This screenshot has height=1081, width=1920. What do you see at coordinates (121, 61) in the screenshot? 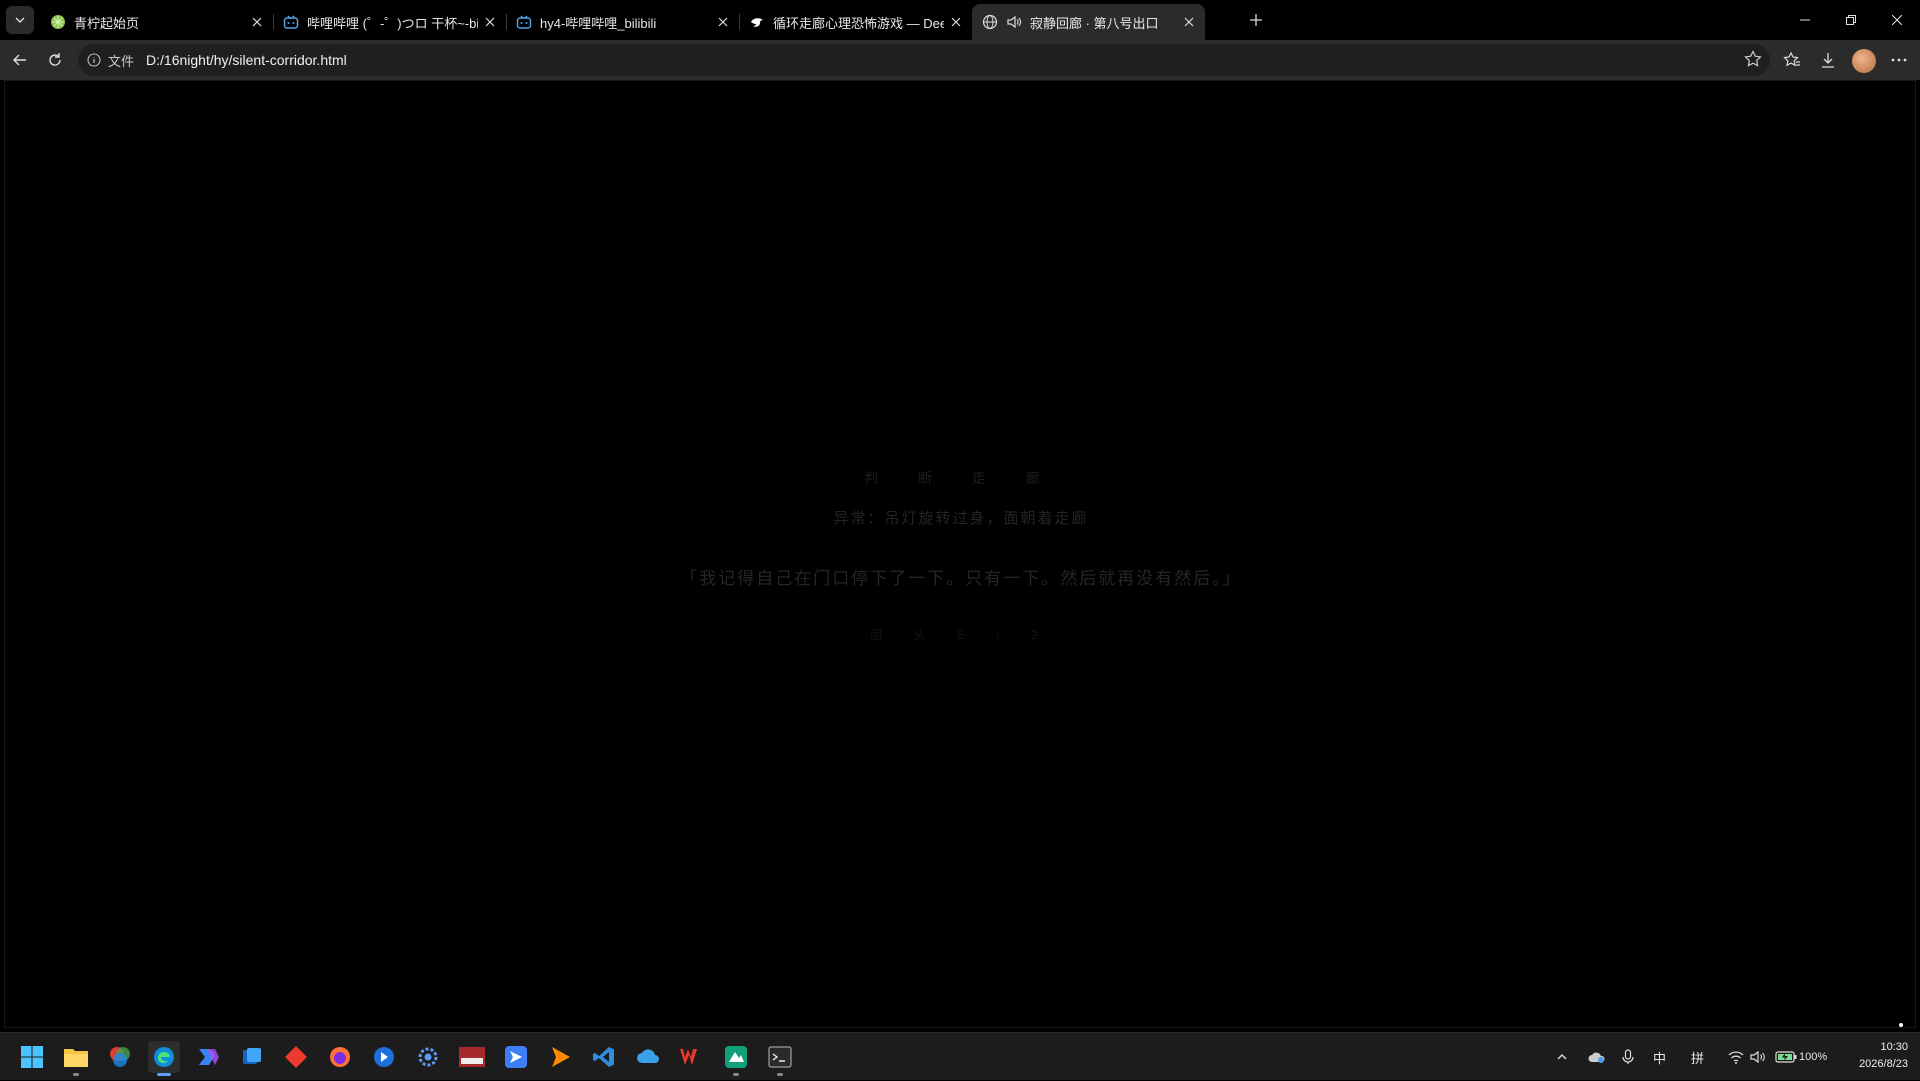
I see `scheme-label: 文件` at bounding box center [121, 61].